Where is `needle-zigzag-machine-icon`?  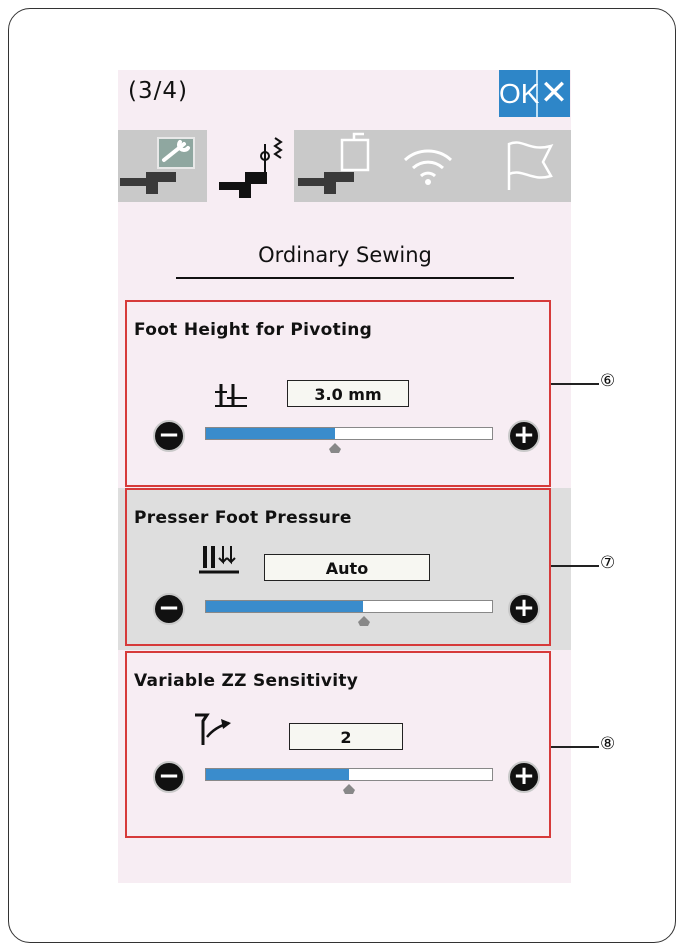 needle-zigzag-machine-icon is located at coordinates (251, 167).